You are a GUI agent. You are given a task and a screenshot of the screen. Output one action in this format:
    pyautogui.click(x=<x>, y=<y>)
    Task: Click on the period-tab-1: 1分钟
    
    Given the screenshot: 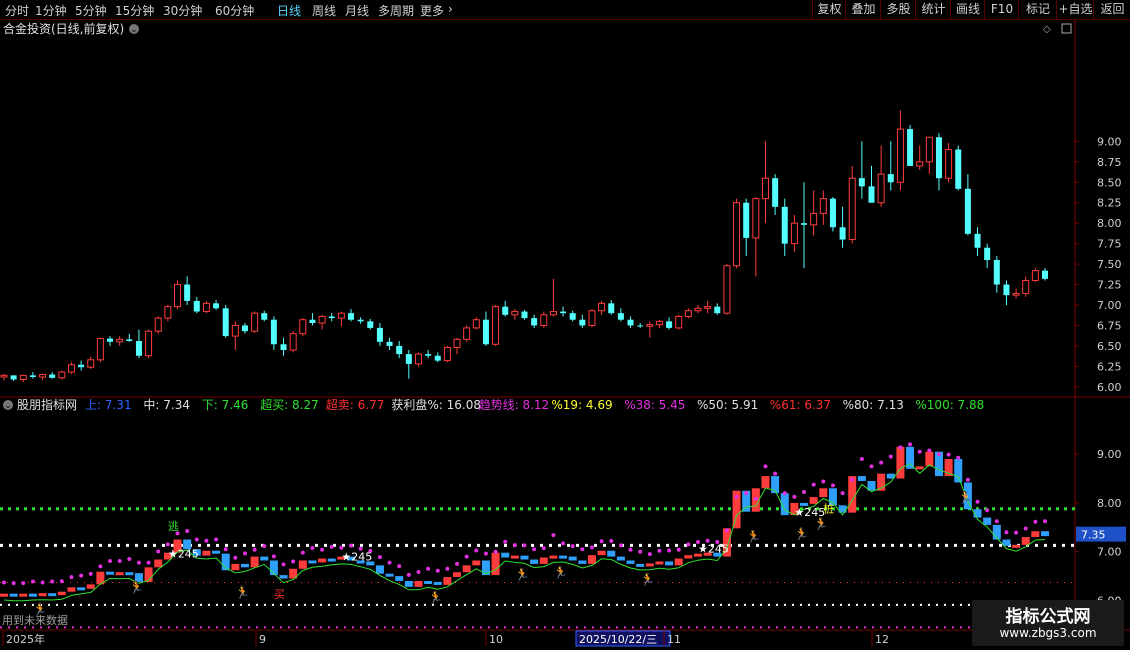 What is the action you would take?
    pyautogui.click(x=51, y=10)
    